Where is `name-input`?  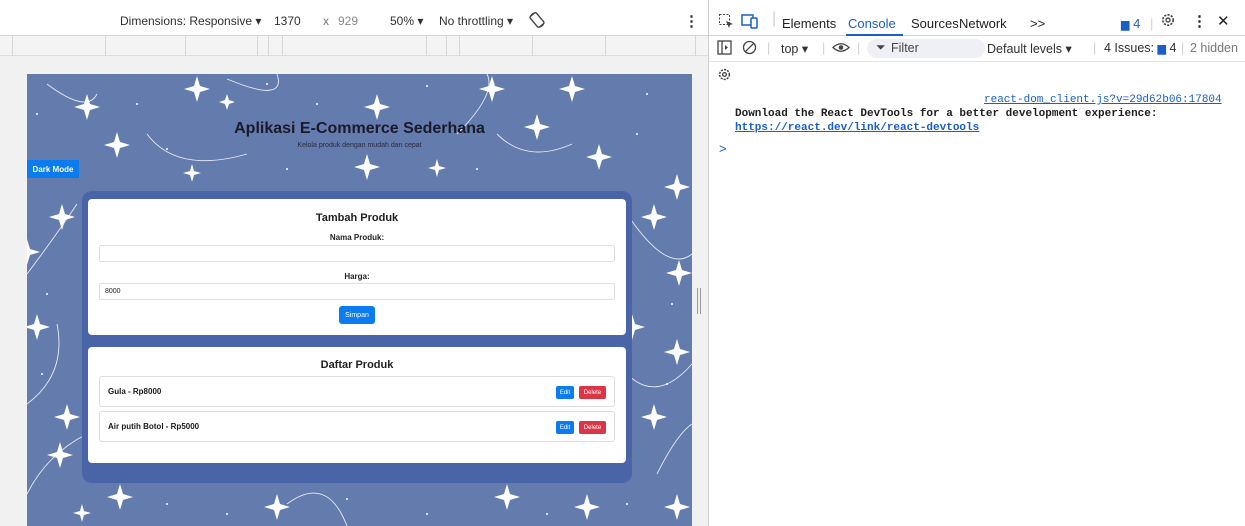 name-input is located at coordinates (357, 253).